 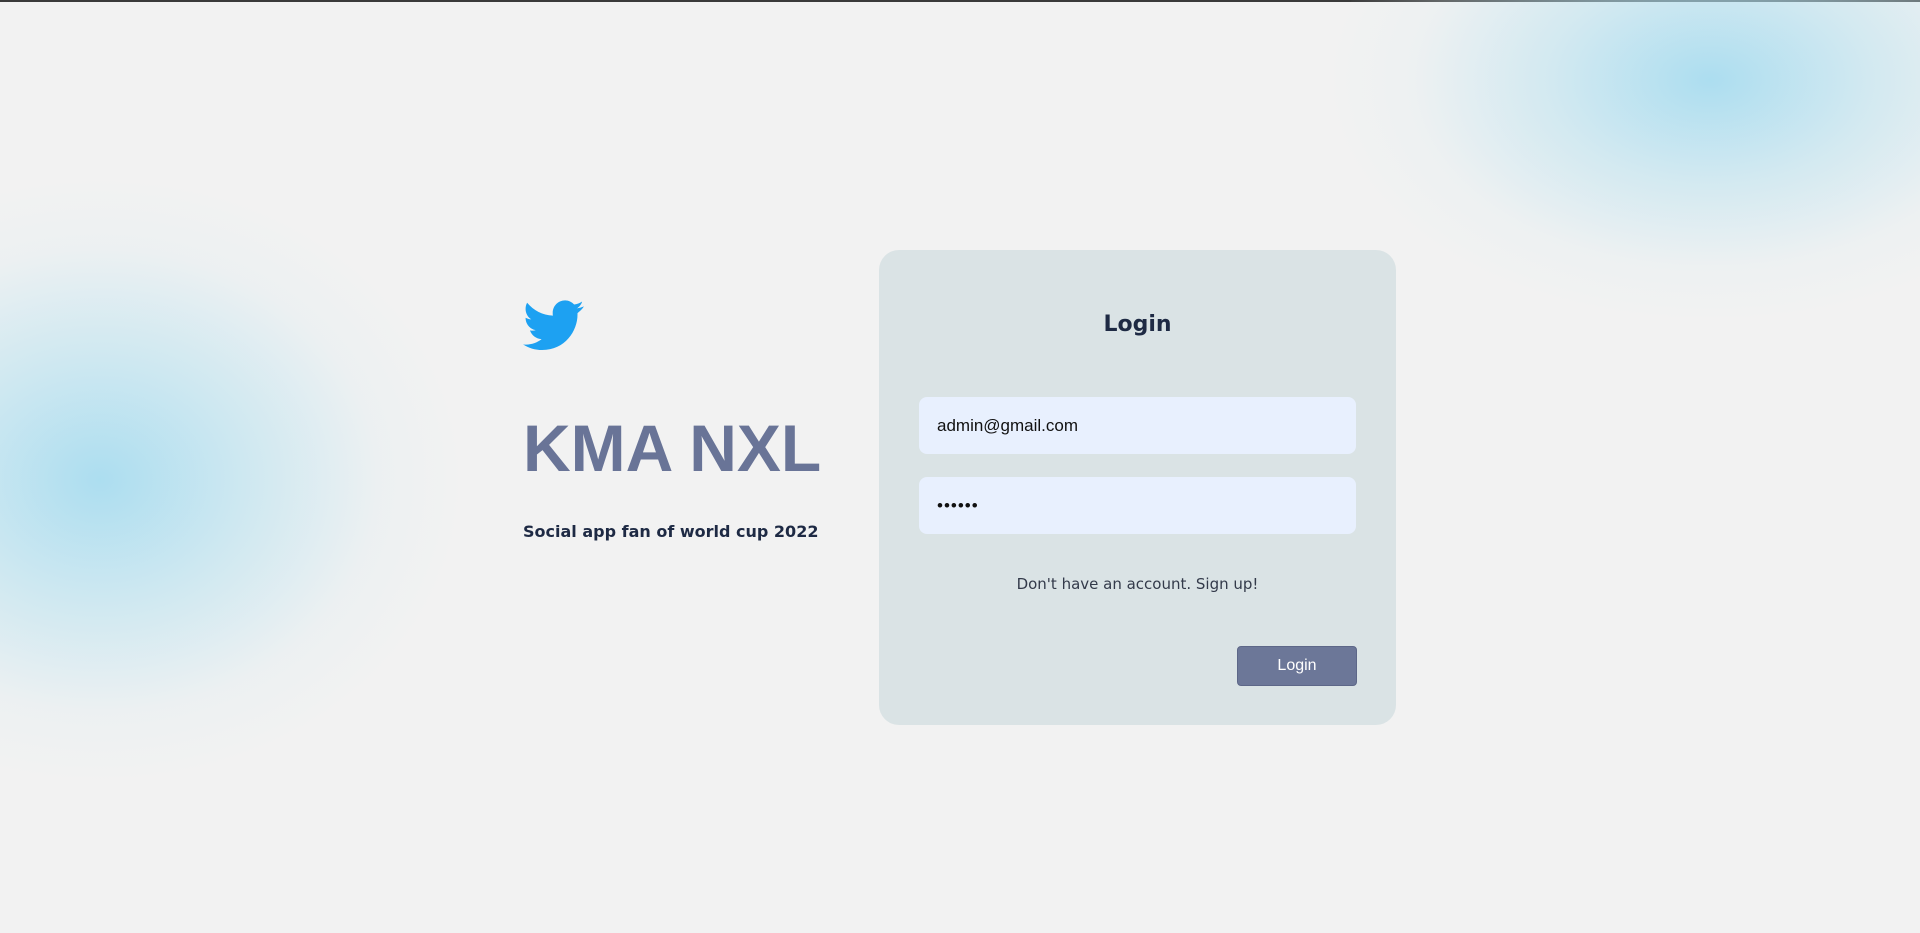 What do you see at coordinates (1625, 160) in the screenshot?
I see `background-blob-right` at bounding box center [1625, 160].